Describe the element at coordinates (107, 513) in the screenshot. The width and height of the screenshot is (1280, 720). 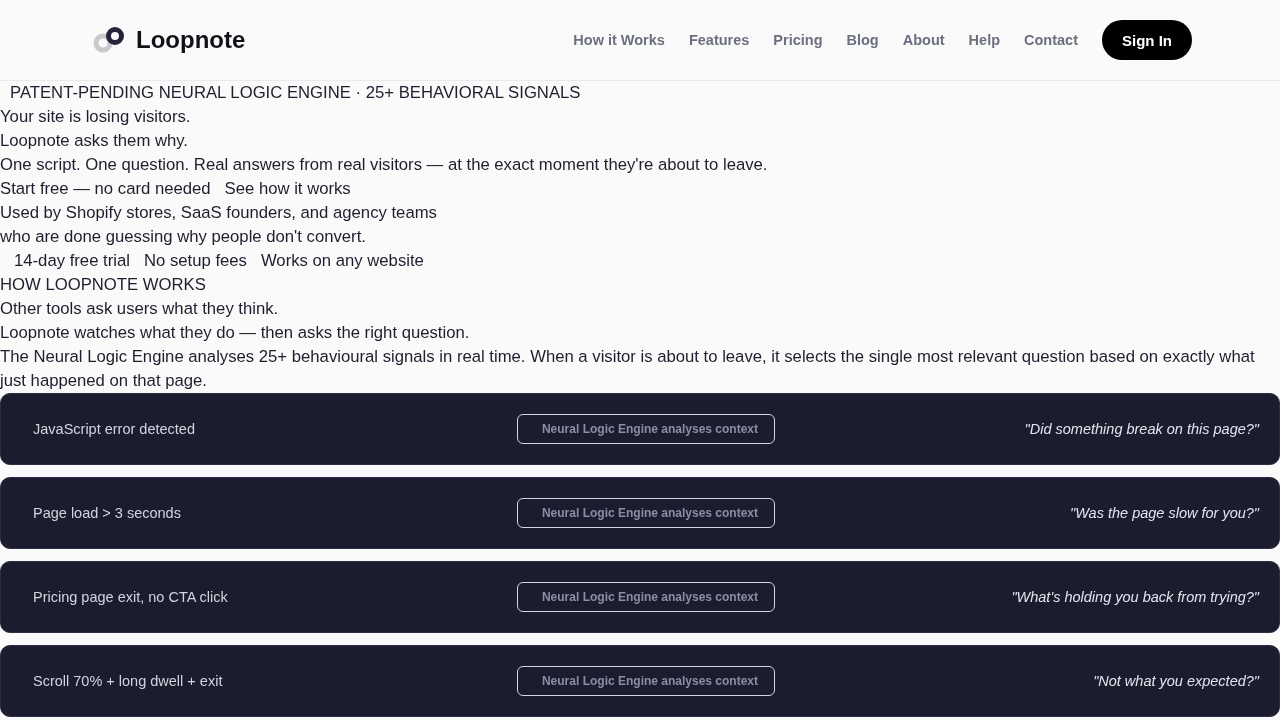
I see `signal-text: Page load > 3 seconds` at that location.